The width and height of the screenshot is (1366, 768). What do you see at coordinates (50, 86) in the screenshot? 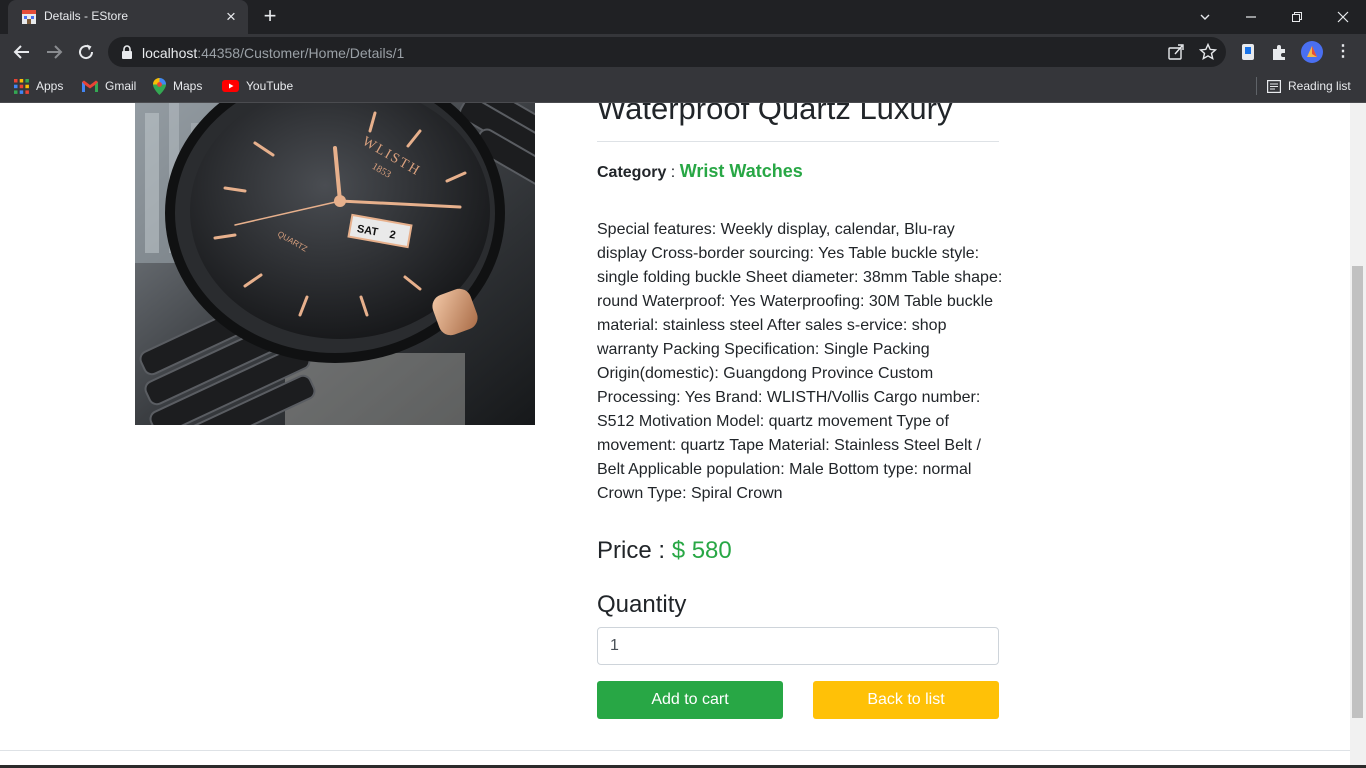
I see `bookmark-label: Apps` at bounding box center [50, 86].